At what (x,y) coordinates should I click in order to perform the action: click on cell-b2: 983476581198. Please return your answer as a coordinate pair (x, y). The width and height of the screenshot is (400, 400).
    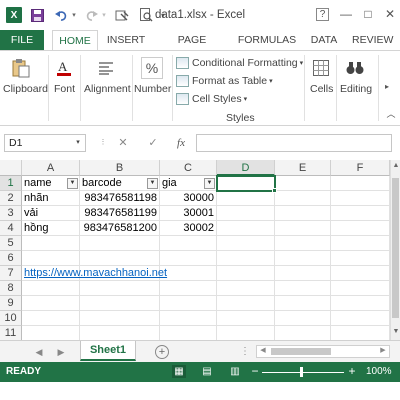
    Looking at the image, I should click on (120, 198).